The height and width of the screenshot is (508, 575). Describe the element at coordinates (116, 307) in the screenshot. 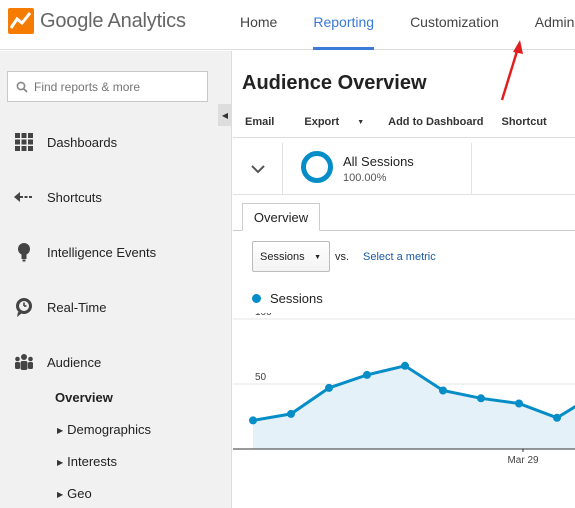

I see `sidebar-item-real-time: Real-Time` at that location.